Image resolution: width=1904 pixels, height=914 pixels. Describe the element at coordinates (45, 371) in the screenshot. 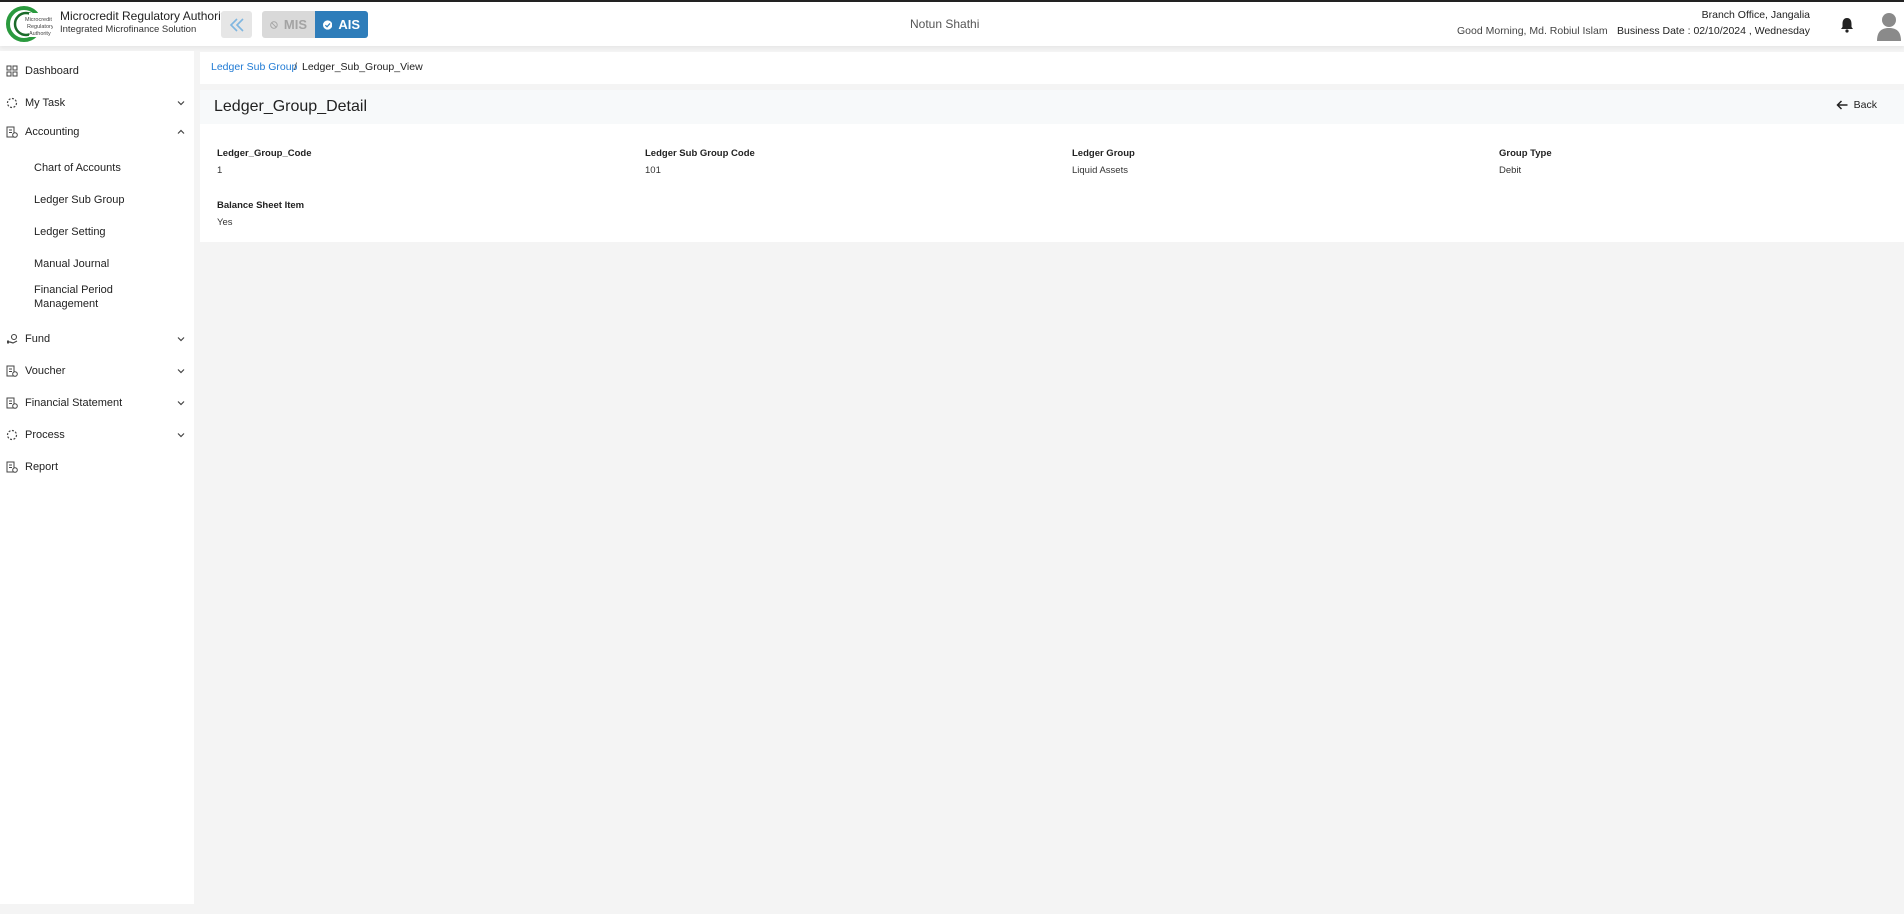

I see `sidebar-item-label: Voucher` at that location.